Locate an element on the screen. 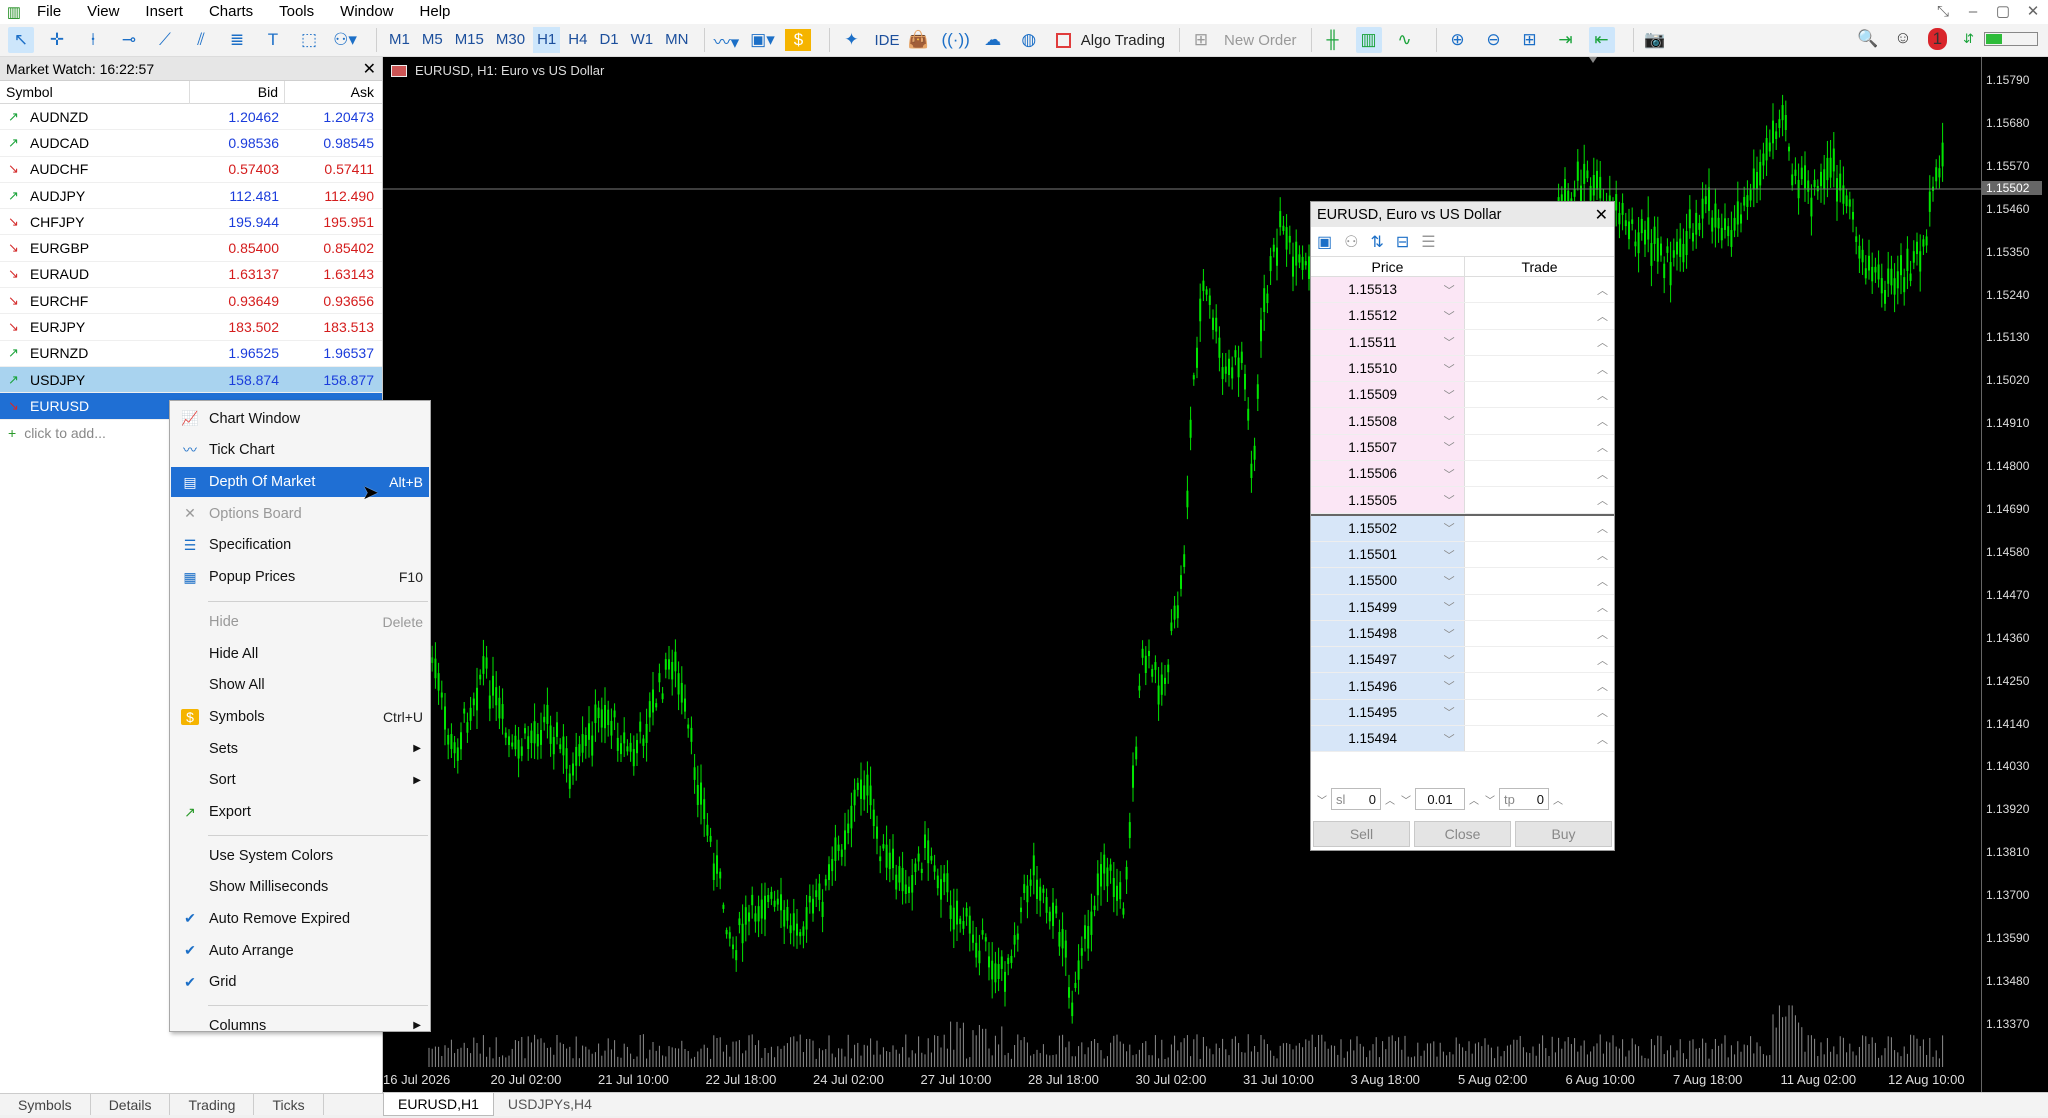 The image size is (2048, 1118). column-ask: Ask is located at coordinates (332, 92).